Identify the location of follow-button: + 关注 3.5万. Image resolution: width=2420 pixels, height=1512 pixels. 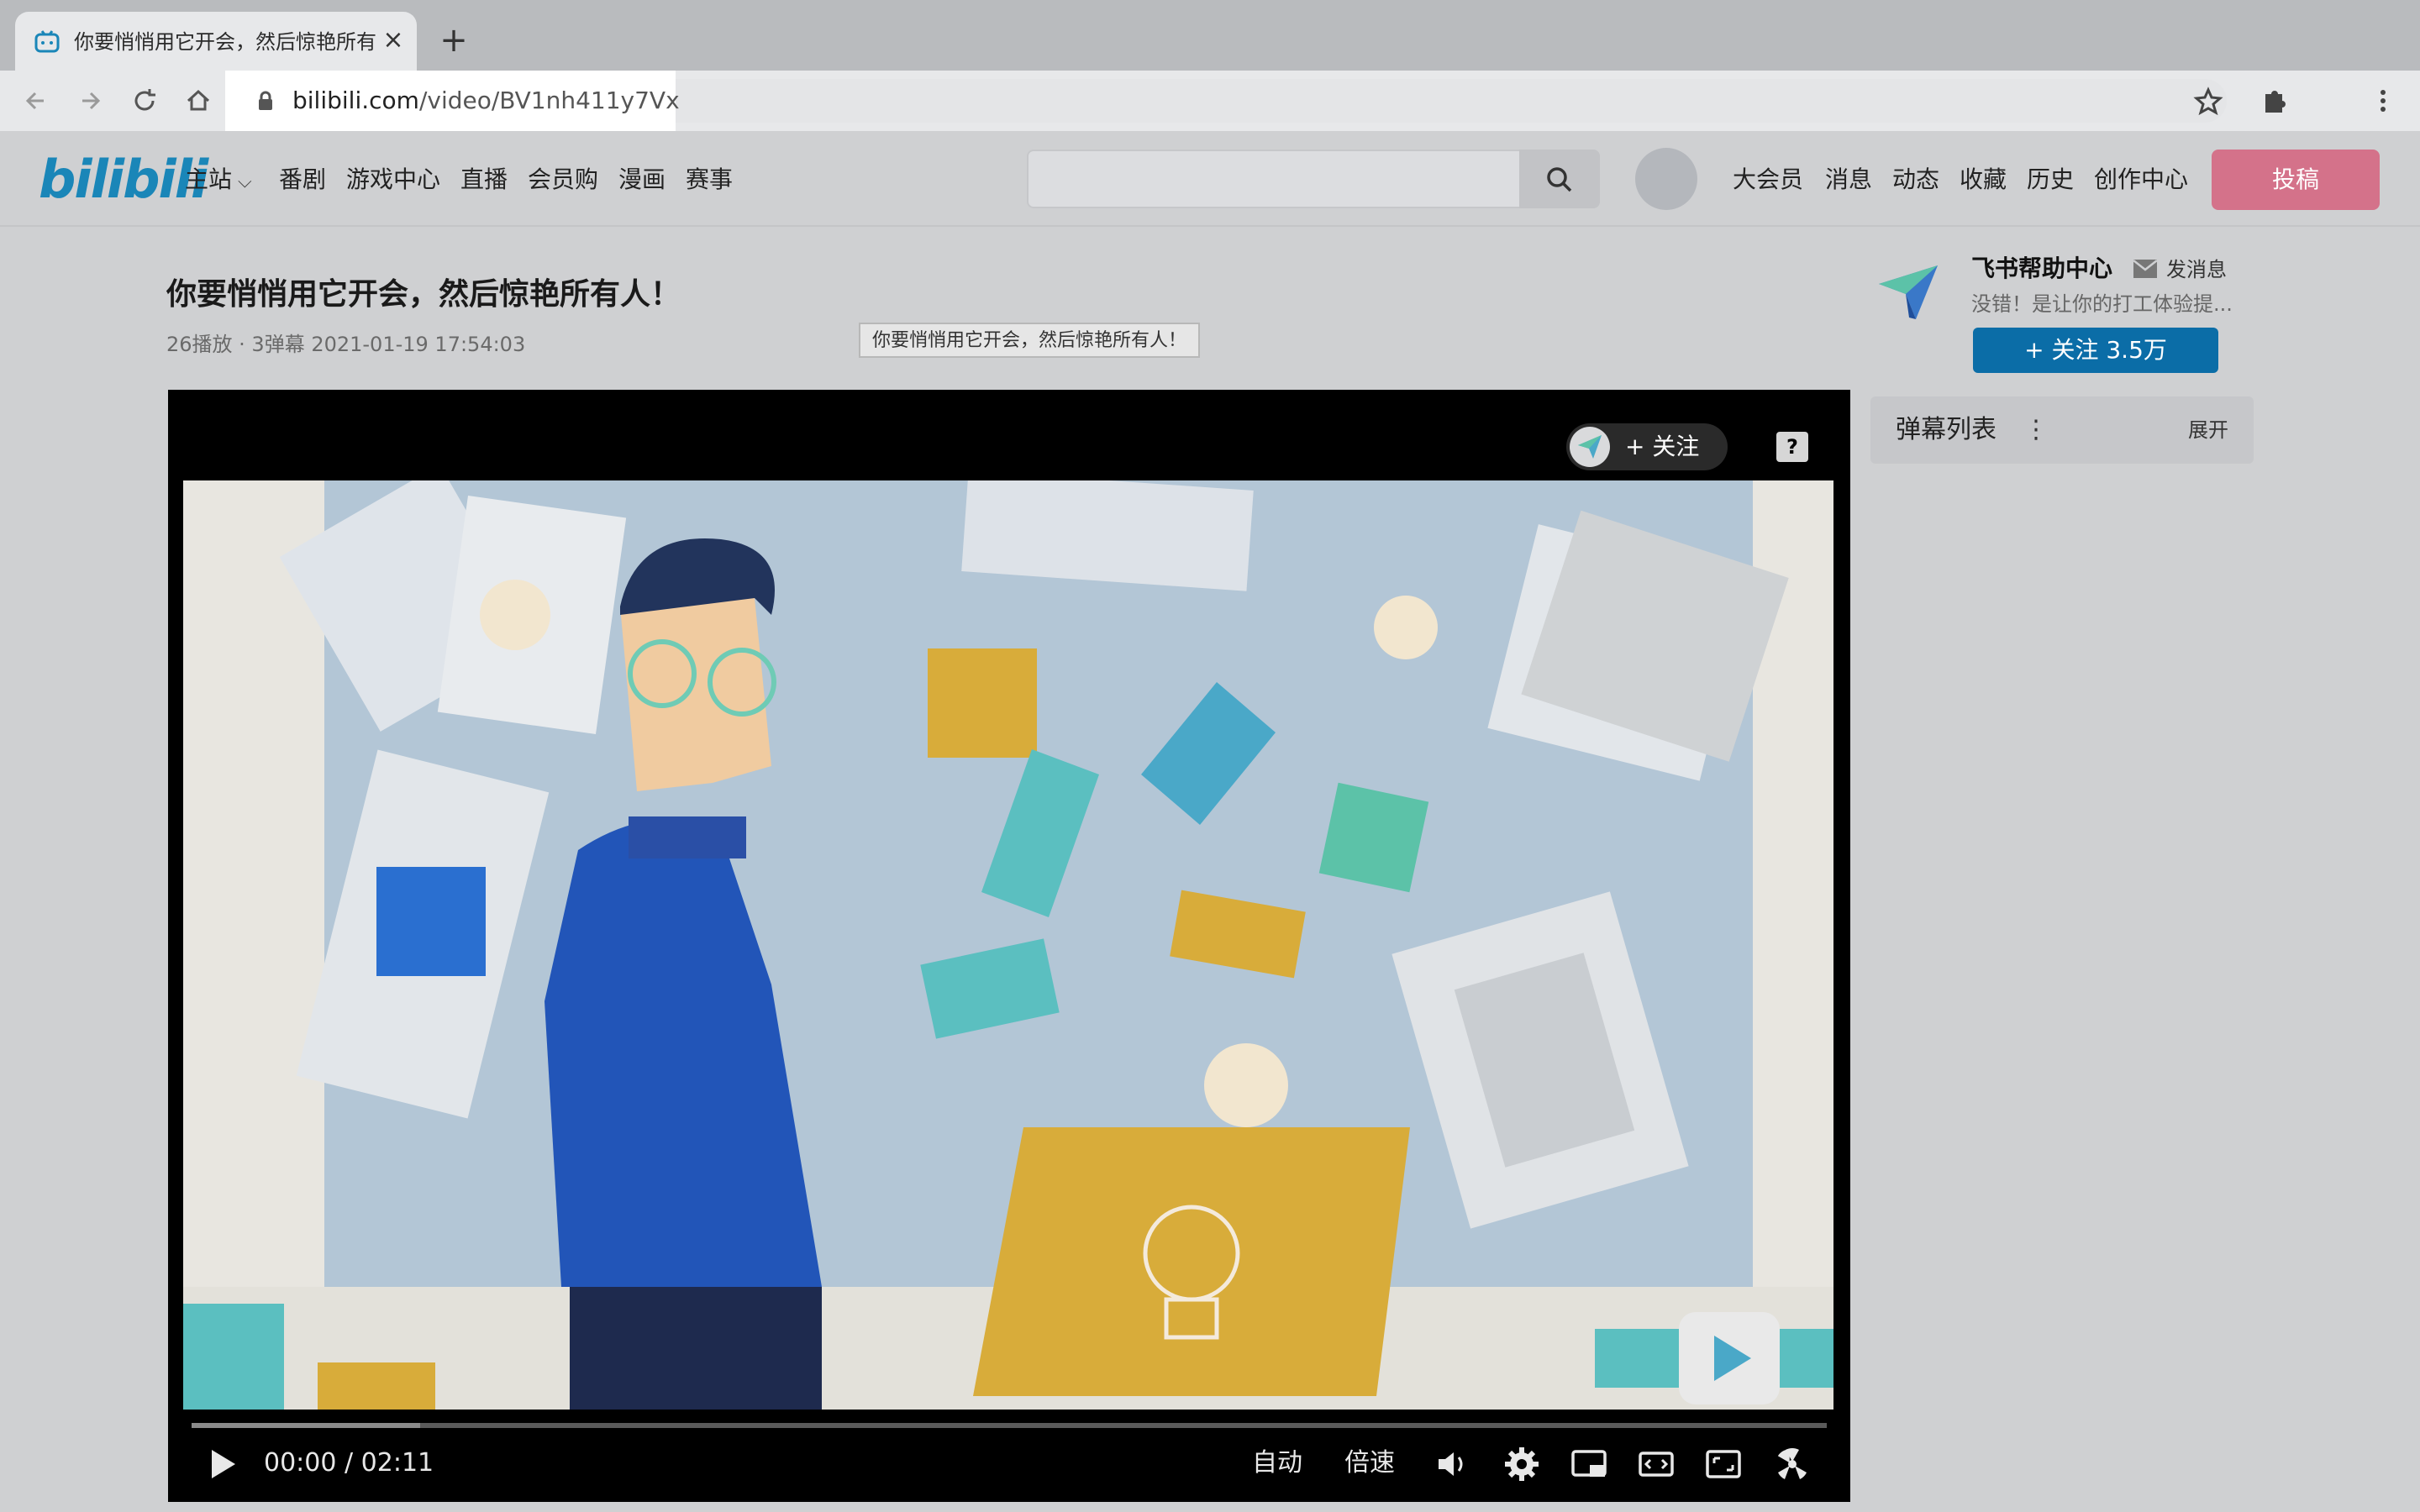
(2095, 350).